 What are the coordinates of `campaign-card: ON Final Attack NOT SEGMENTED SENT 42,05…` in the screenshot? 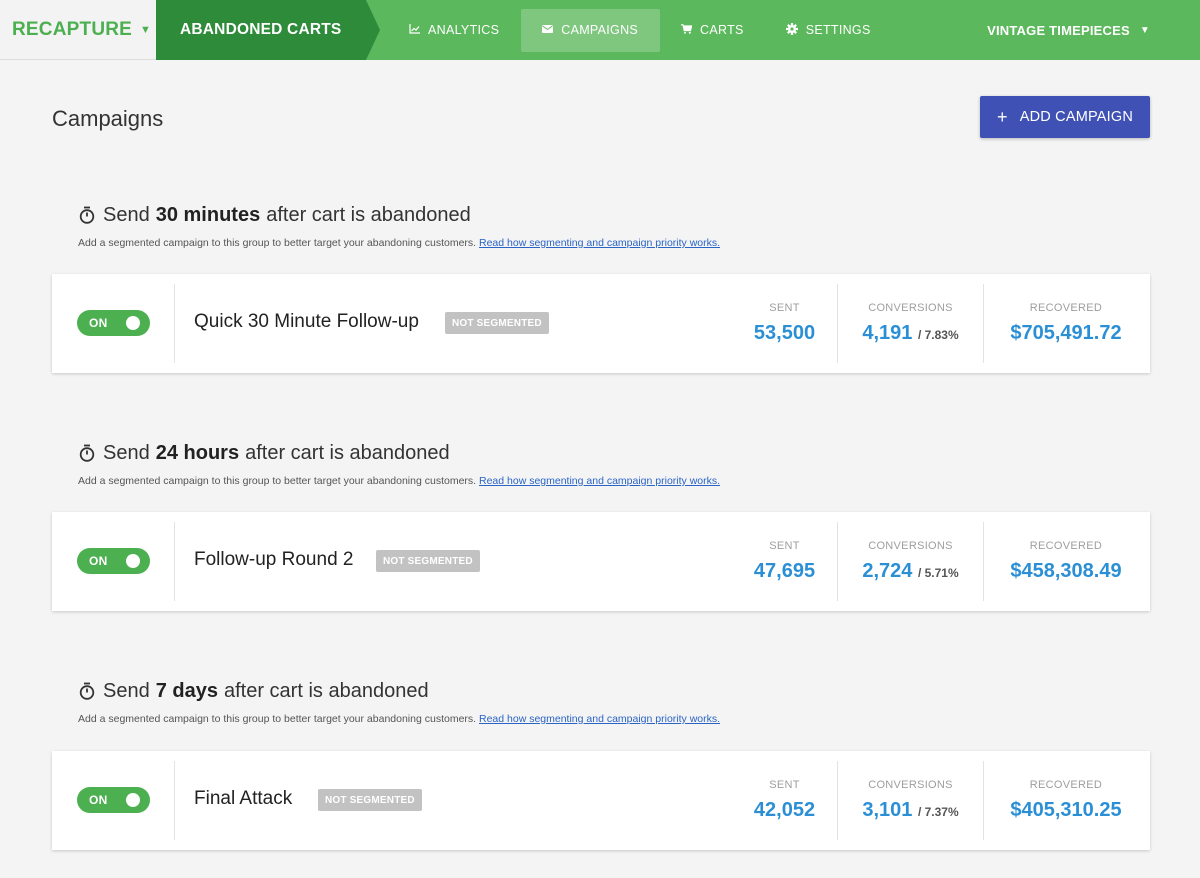 It's located at (601, 800).